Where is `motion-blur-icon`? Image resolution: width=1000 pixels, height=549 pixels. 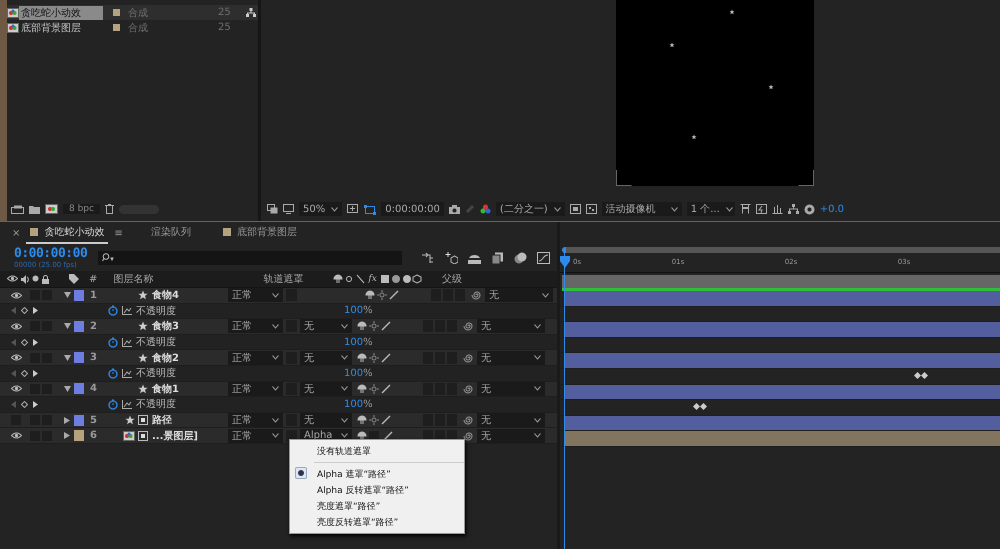
motion-blur-icon is located at coordinates (520, 258).